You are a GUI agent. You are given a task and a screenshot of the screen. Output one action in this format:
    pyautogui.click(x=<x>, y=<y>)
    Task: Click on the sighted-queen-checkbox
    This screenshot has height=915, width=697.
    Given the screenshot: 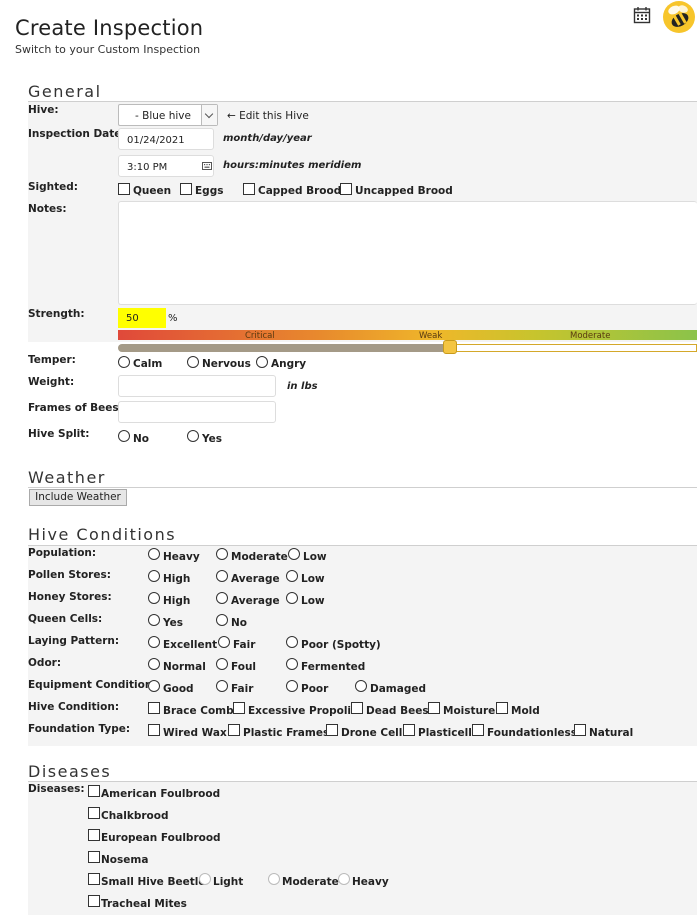 What is the action you would take?
    pyautogui.click(x=124, y=189)
    